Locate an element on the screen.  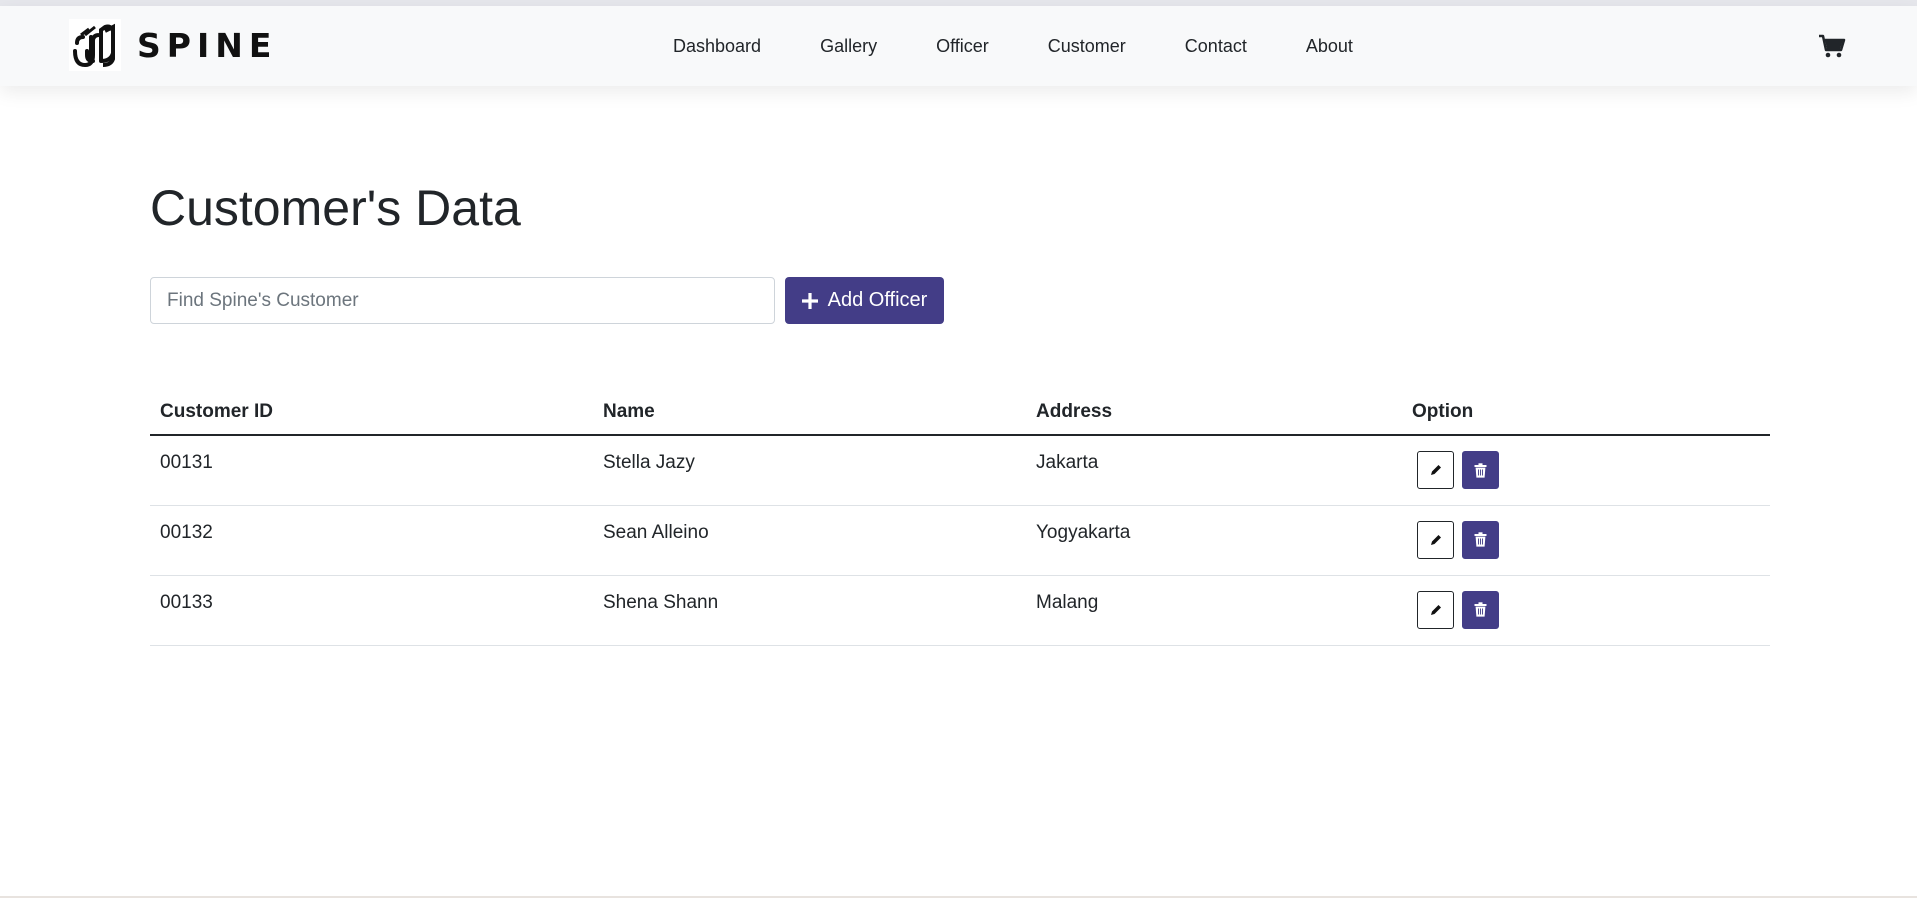
add-officer-label: Add Officer is located at coordinates (877, 300).